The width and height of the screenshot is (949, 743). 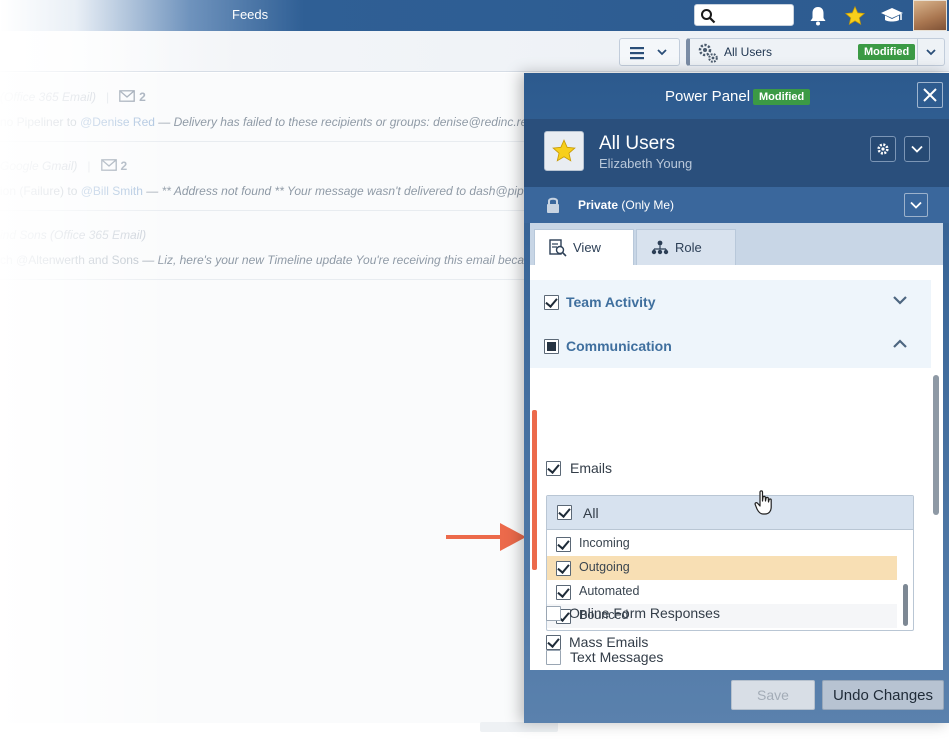 I want to click on avatar, so click(x=930, y=15).